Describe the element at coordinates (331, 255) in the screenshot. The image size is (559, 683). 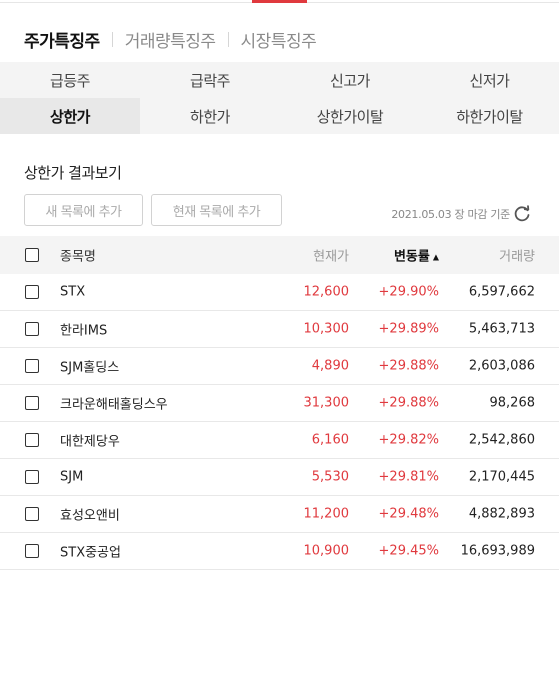
I see `header-price: 현재가` at that location.